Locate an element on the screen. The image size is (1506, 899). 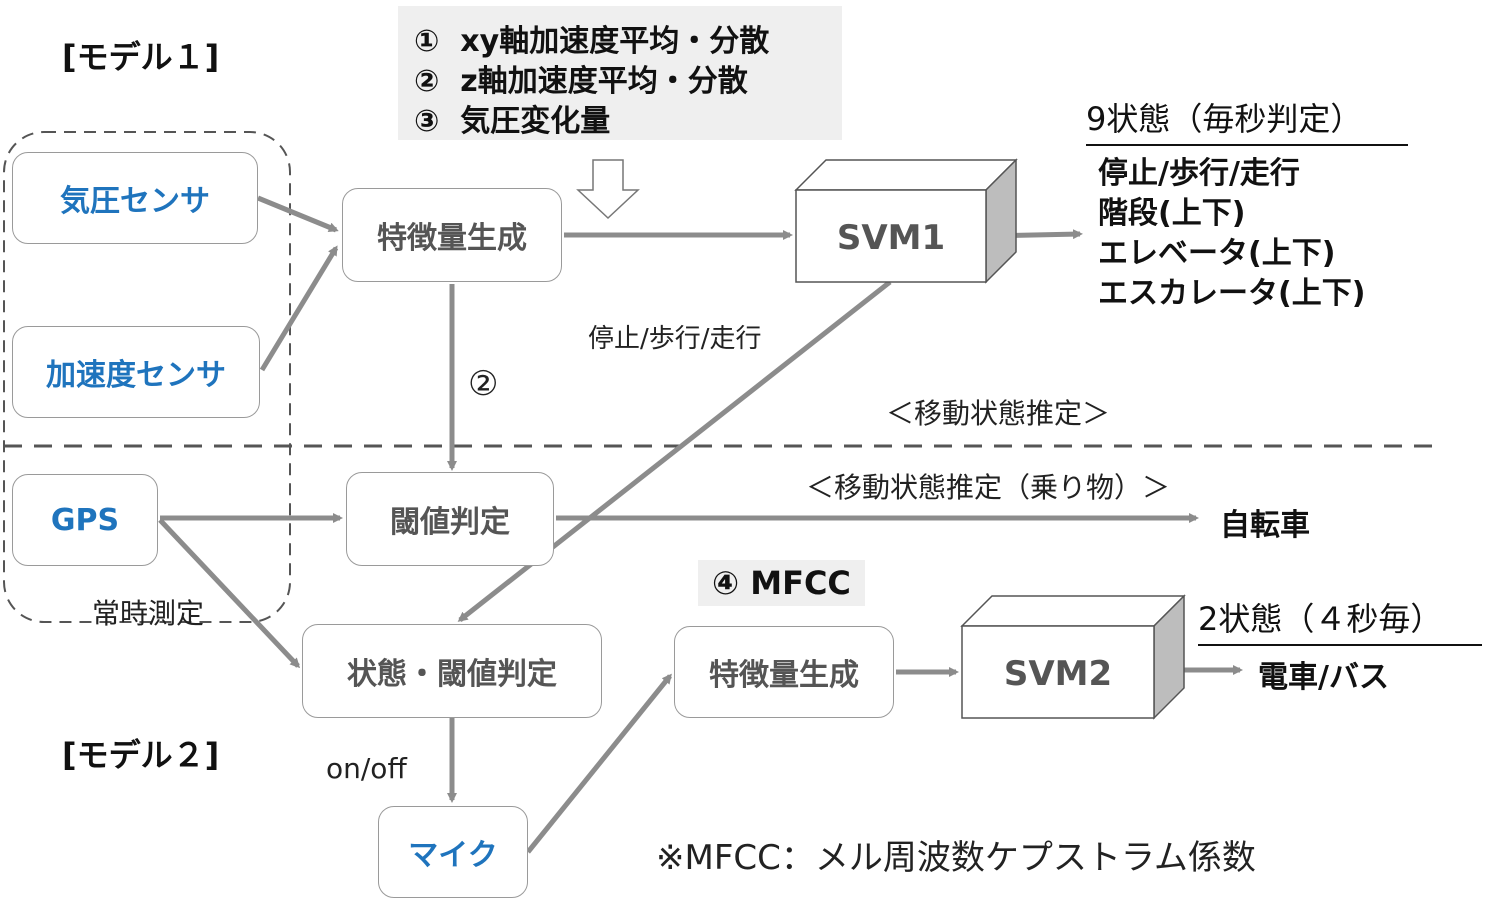
feature-item: ② z軸加速度平均・分散 is located at coordinates (581, 81).